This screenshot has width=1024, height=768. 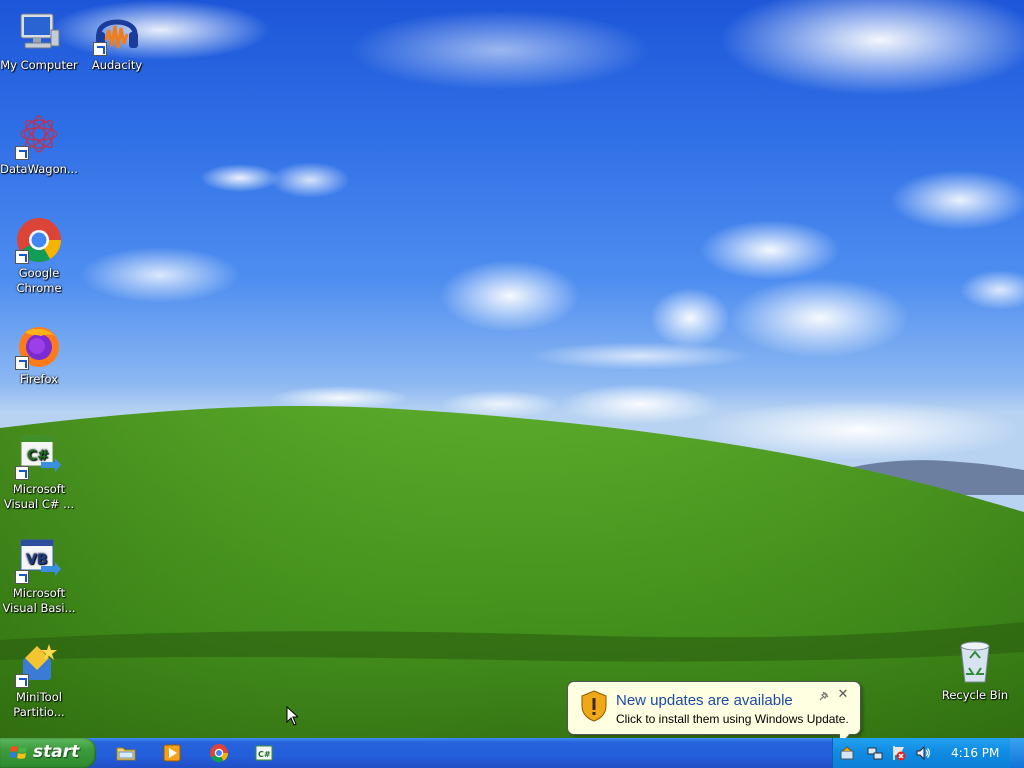 What do you see at coordinates (875, 753) in the screenshot?
I see `network-icon` at bounding box center [875, 753].